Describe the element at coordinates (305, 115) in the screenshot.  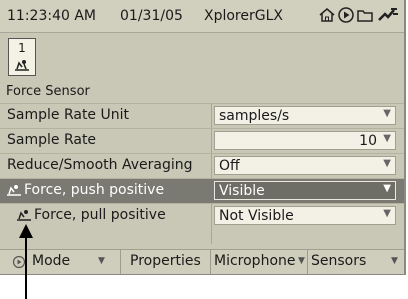
I see `sample-rate-unit-dropdown: samples/s ▼` at that location.